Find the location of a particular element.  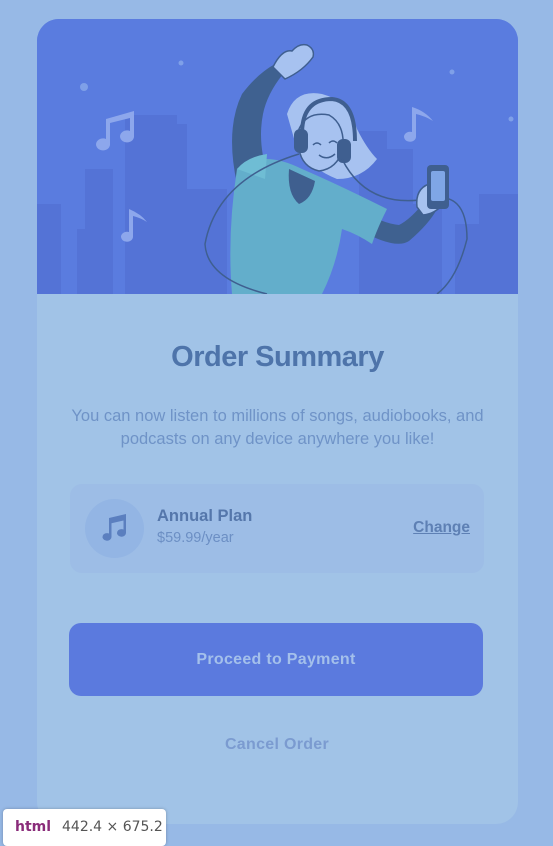

devtools-element-tooltip: html 442.4 × 675.2 is located at coordinates (84, 827).